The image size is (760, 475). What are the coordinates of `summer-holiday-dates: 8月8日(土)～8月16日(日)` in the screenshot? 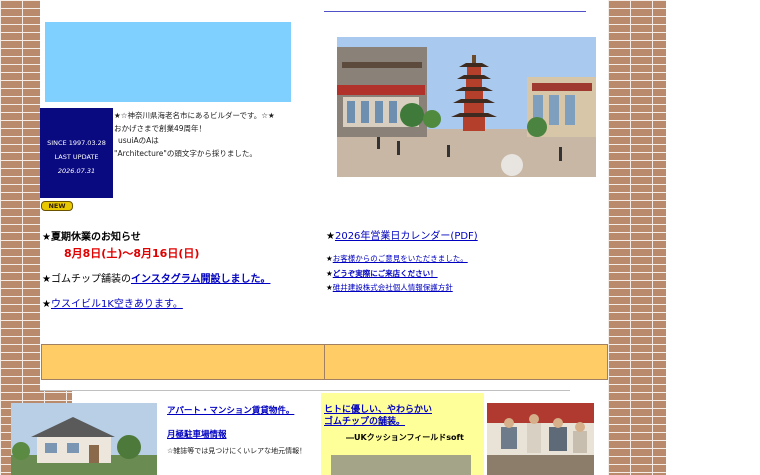 It's located at (132, 253).